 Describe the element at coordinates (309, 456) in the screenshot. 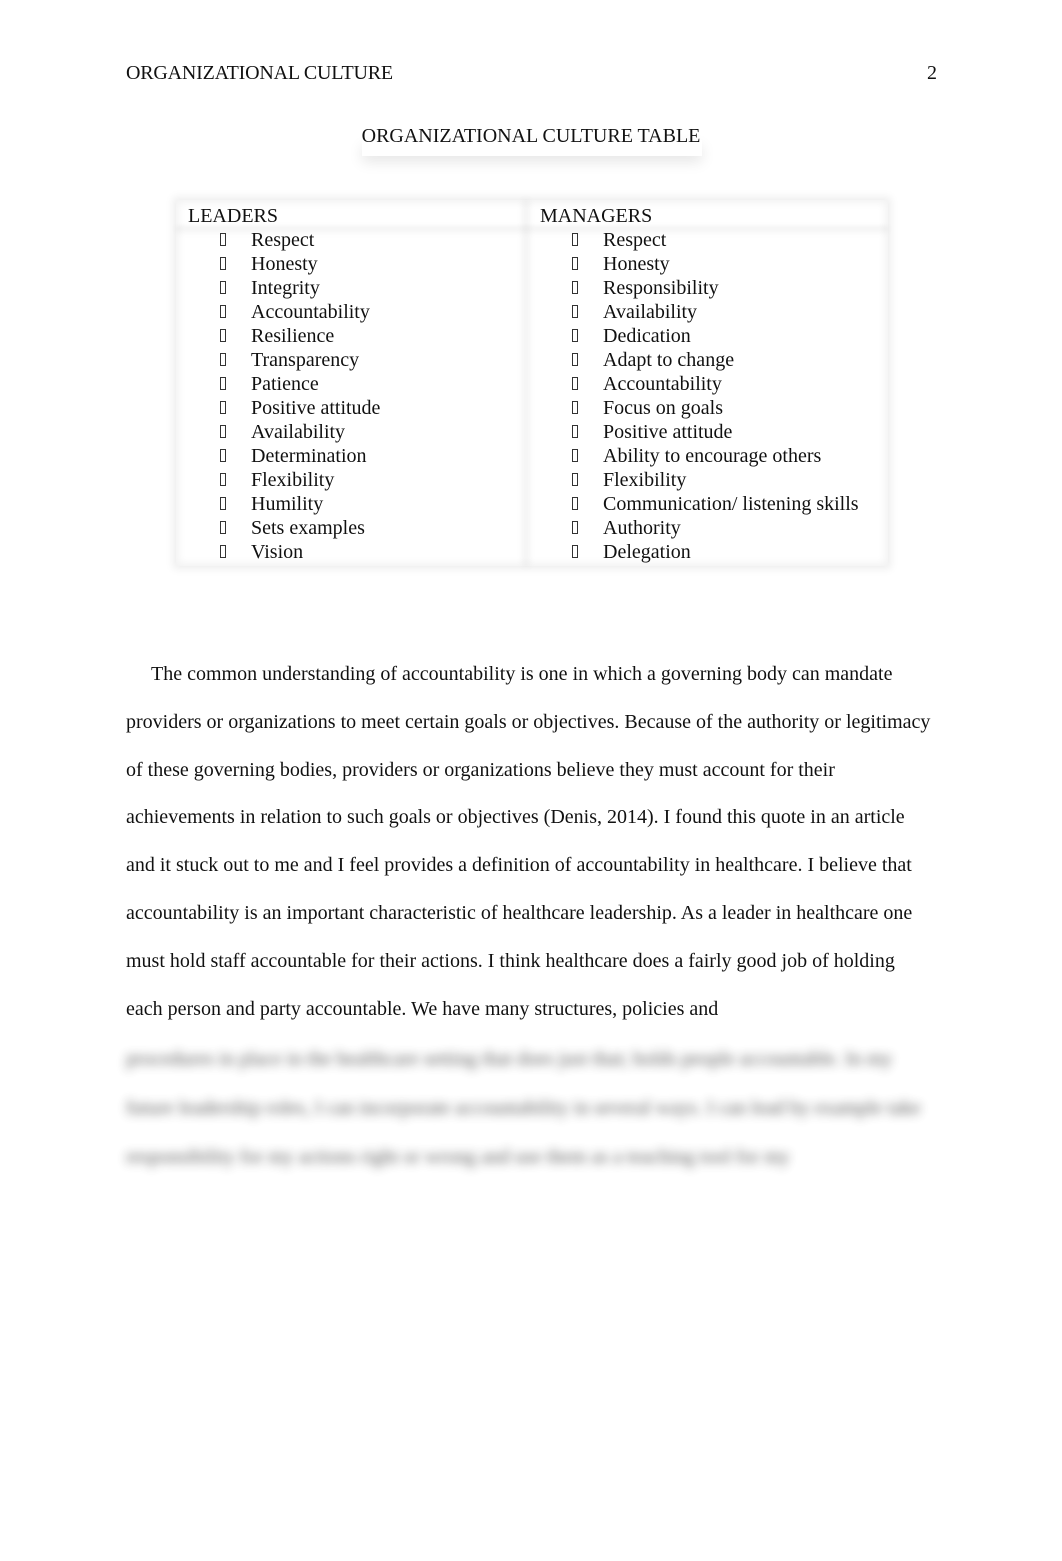

I see `list-item-text: Determination` at that location.